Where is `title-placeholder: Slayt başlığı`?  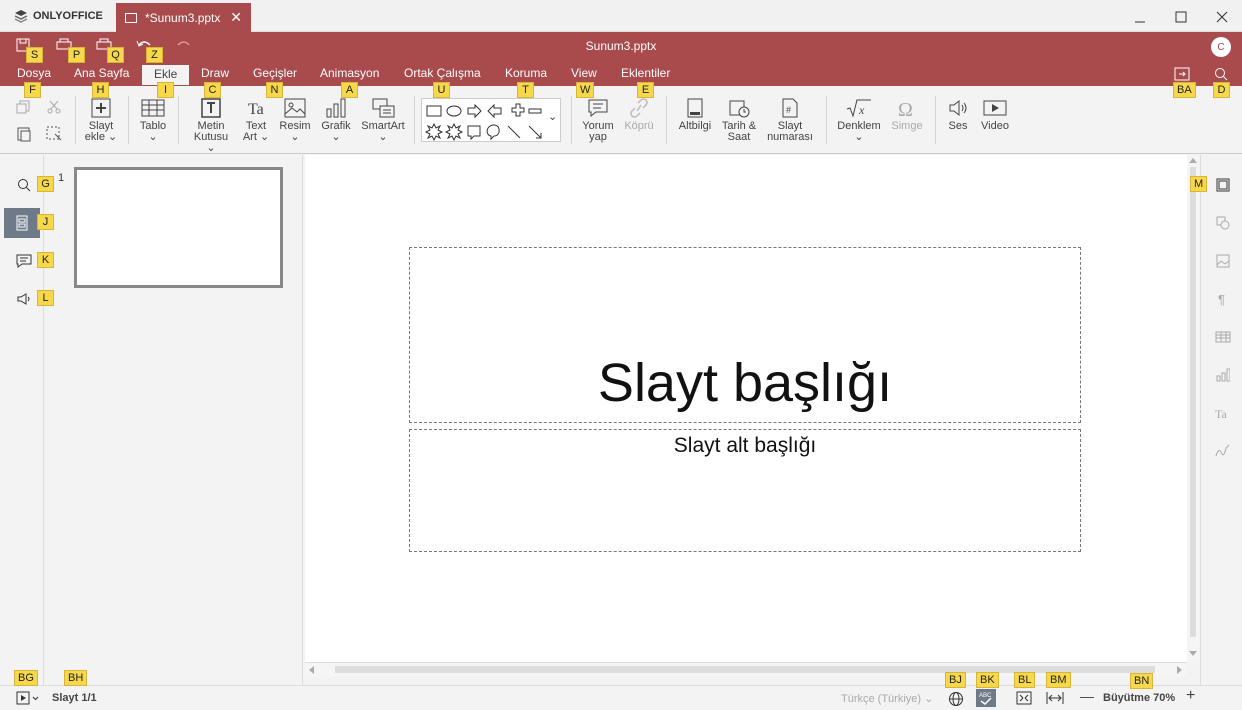 title-placeholder: Slayt başlığı is located at coordinates (745, 335).